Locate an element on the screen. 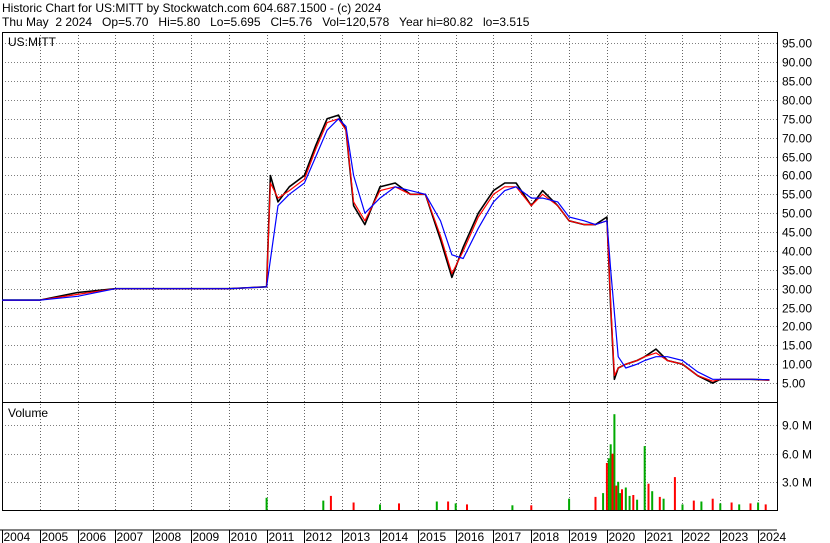  year-tick-label: 2018 is located at coordinates (546, 536).